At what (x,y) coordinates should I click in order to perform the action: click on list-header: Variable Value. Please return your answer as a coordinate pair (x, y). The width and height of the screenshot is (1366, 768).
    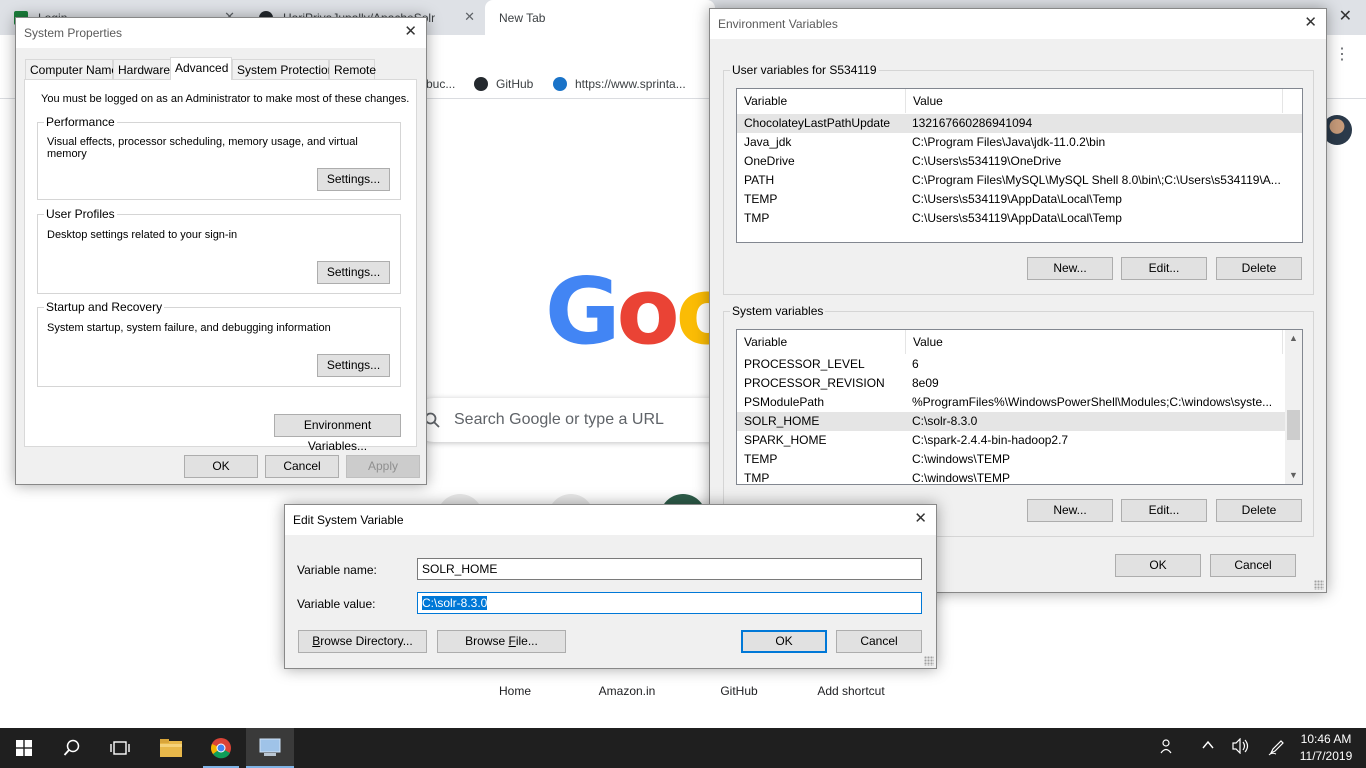
    Looking at the image, I should click on (1019, 101).